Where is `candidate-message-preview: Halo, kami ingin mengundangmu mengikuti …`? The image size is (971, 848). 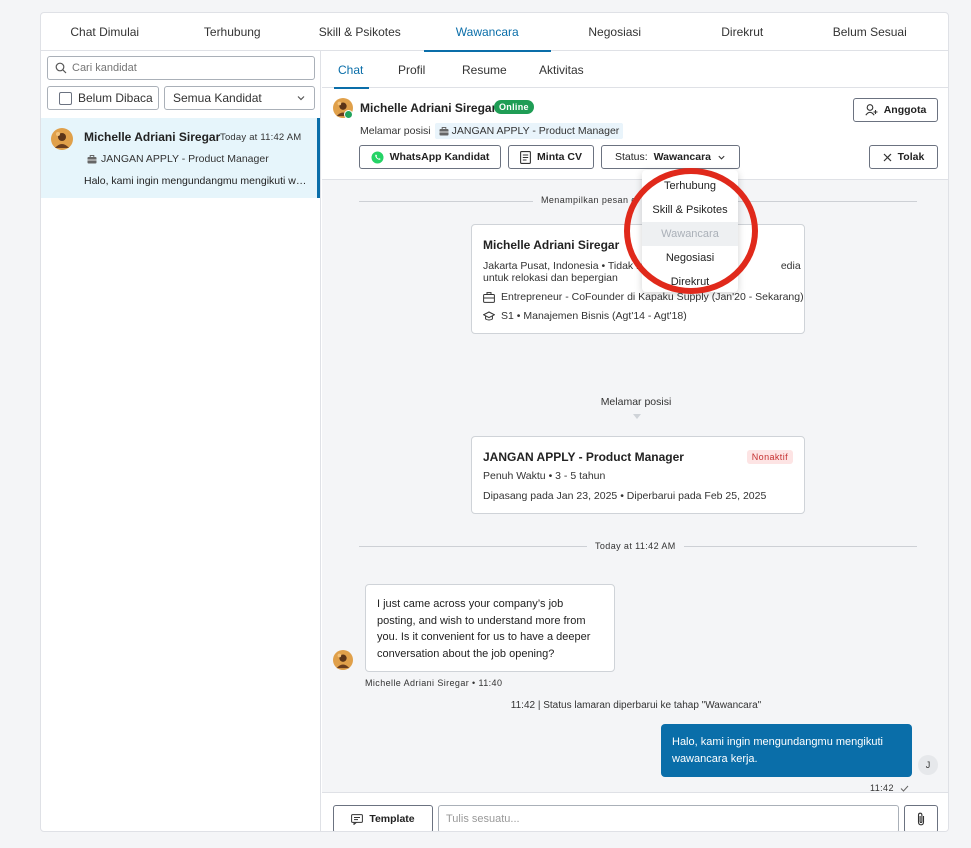 candidate-message-preview: Halo, kami ingin mengundangmu mengikuti … is located at coordinates (196, 181).